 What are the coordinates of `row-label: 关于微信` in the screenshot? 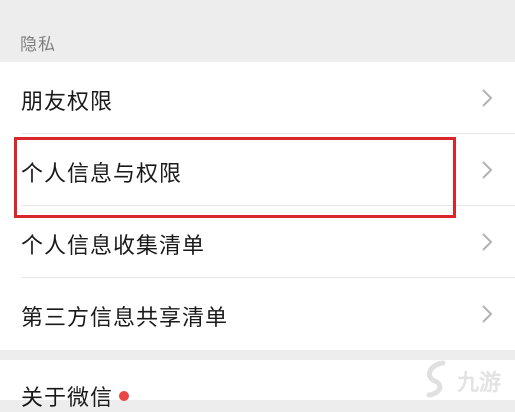 It's located at (67, 398).